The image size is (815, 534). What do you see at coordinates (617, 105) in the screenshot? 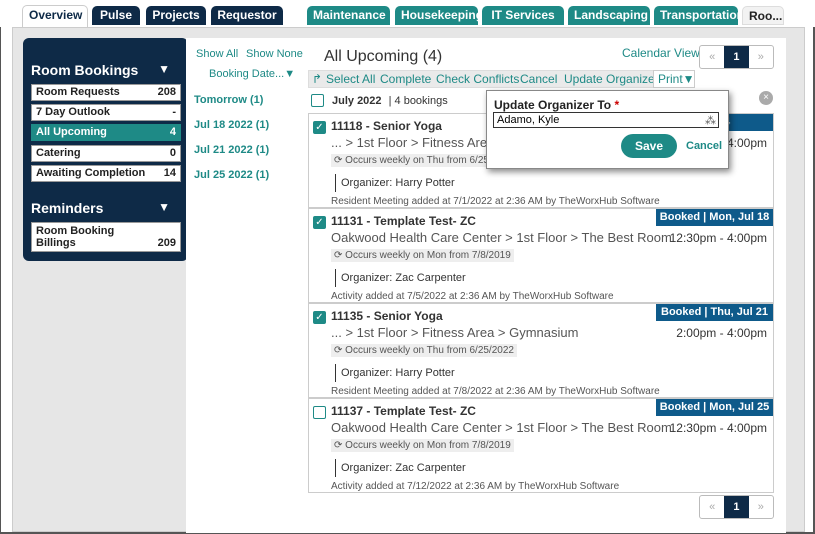
I see `required-mark: *` at bounding box center [617, 105].